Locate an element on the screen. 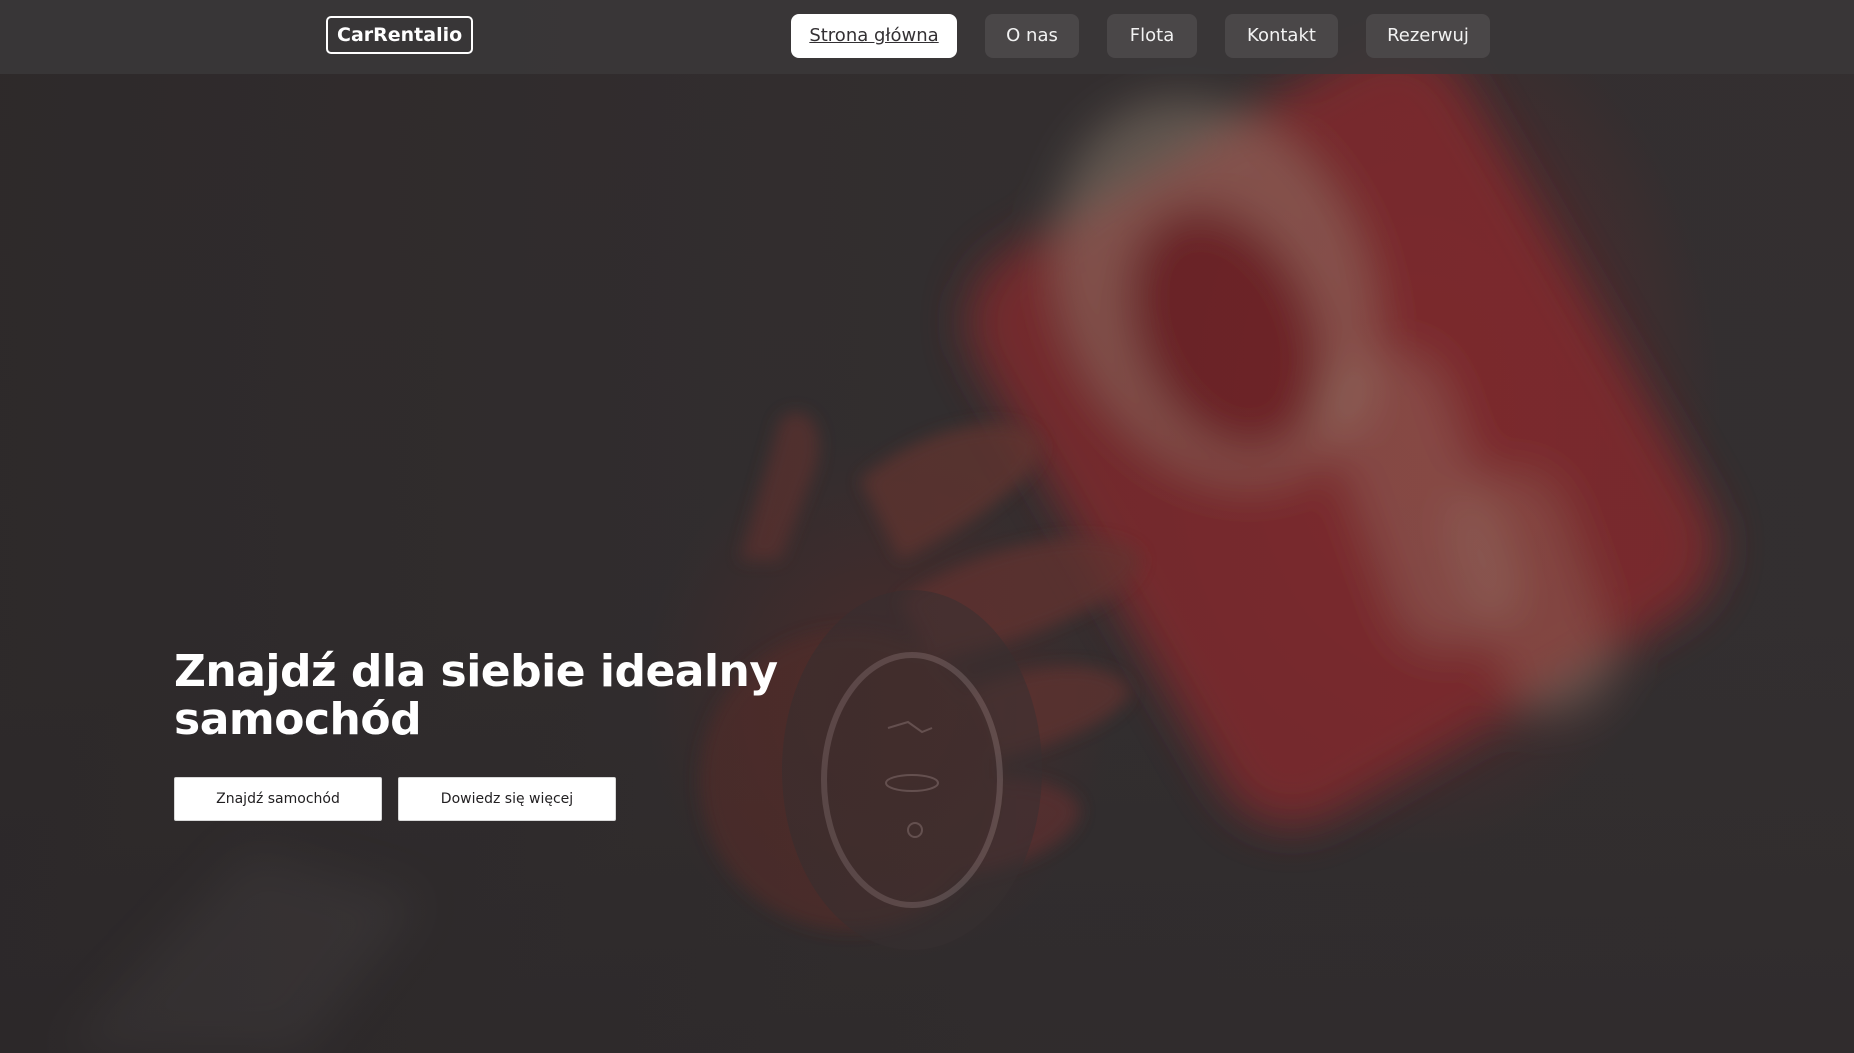 This screenshot has height=1053, width=1854. learn-more-button: Dowiedz się więcej is located at coordinates (507, 799).